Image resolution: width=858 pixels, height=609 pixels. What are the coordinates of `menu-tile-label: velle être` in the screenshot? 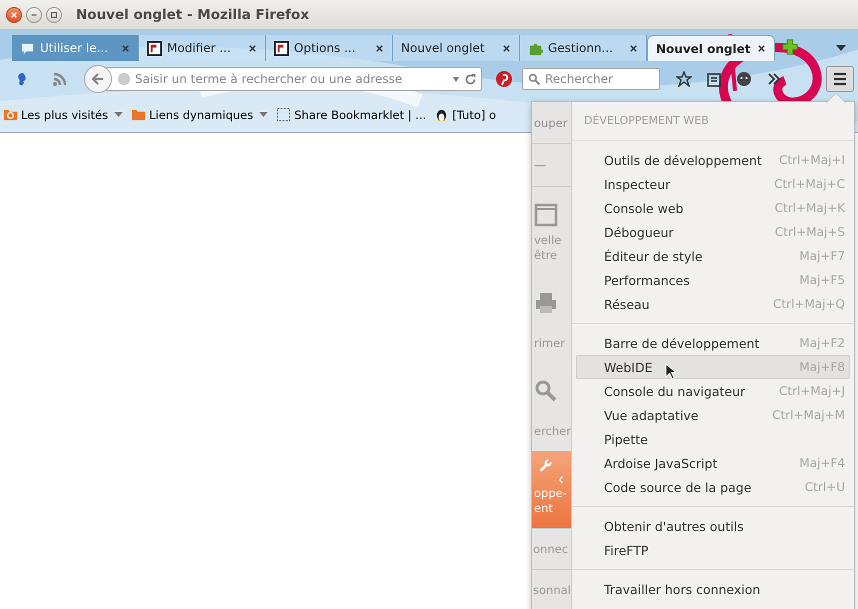 It's located at (548, 248).